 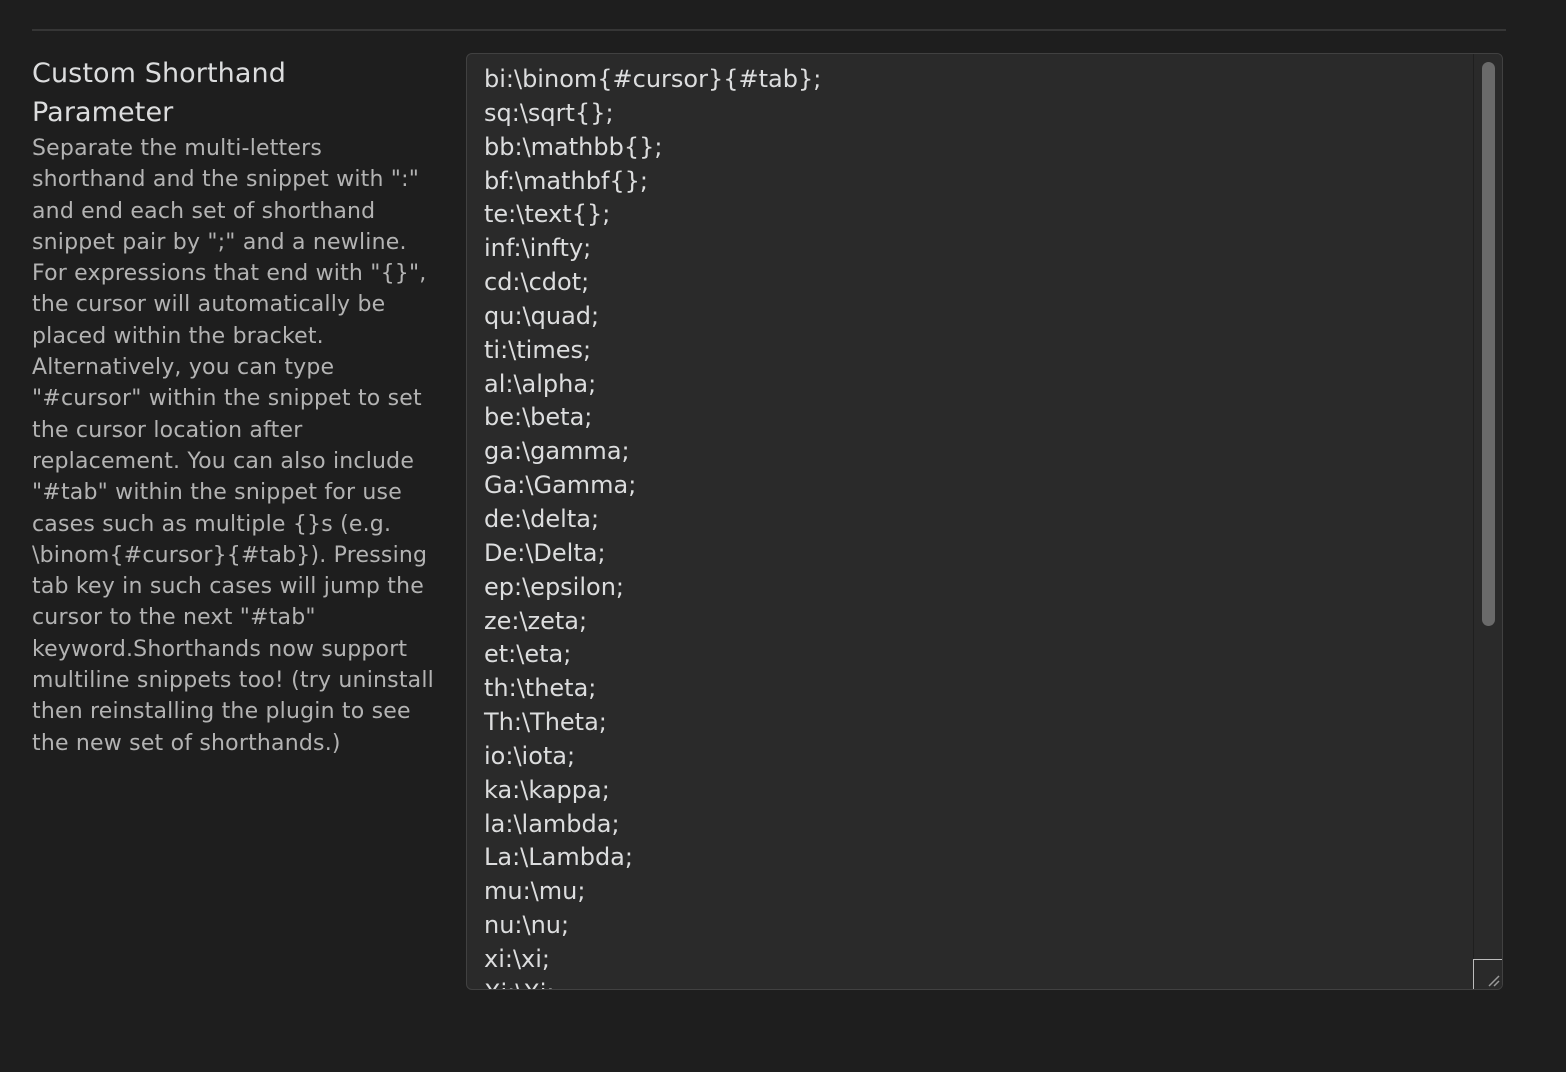 I want to click on previous-setting-text-clipped, so click(x=132, y=2).